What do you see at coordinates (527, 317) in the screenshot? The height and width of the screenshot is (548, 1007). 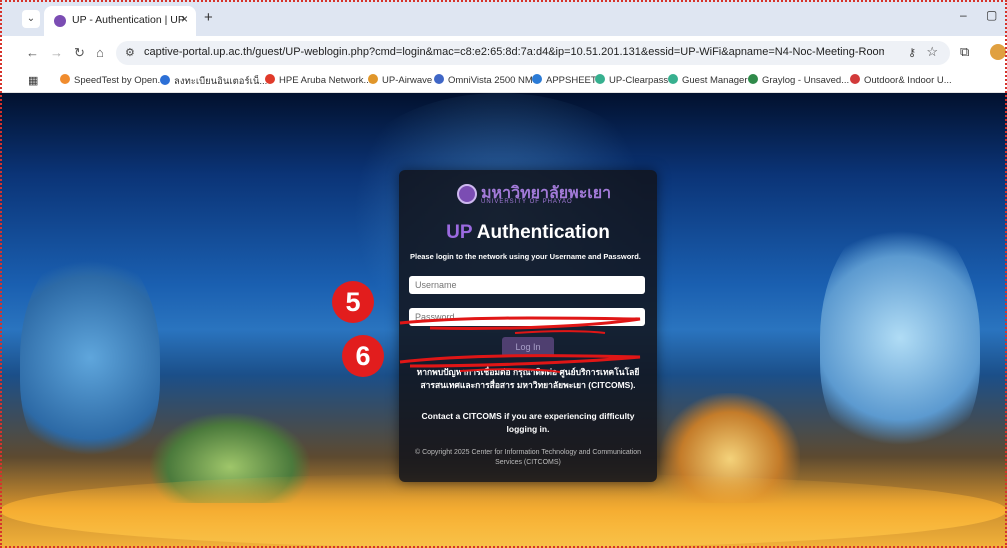 I see `password-input` at bounding box center [527, 317].